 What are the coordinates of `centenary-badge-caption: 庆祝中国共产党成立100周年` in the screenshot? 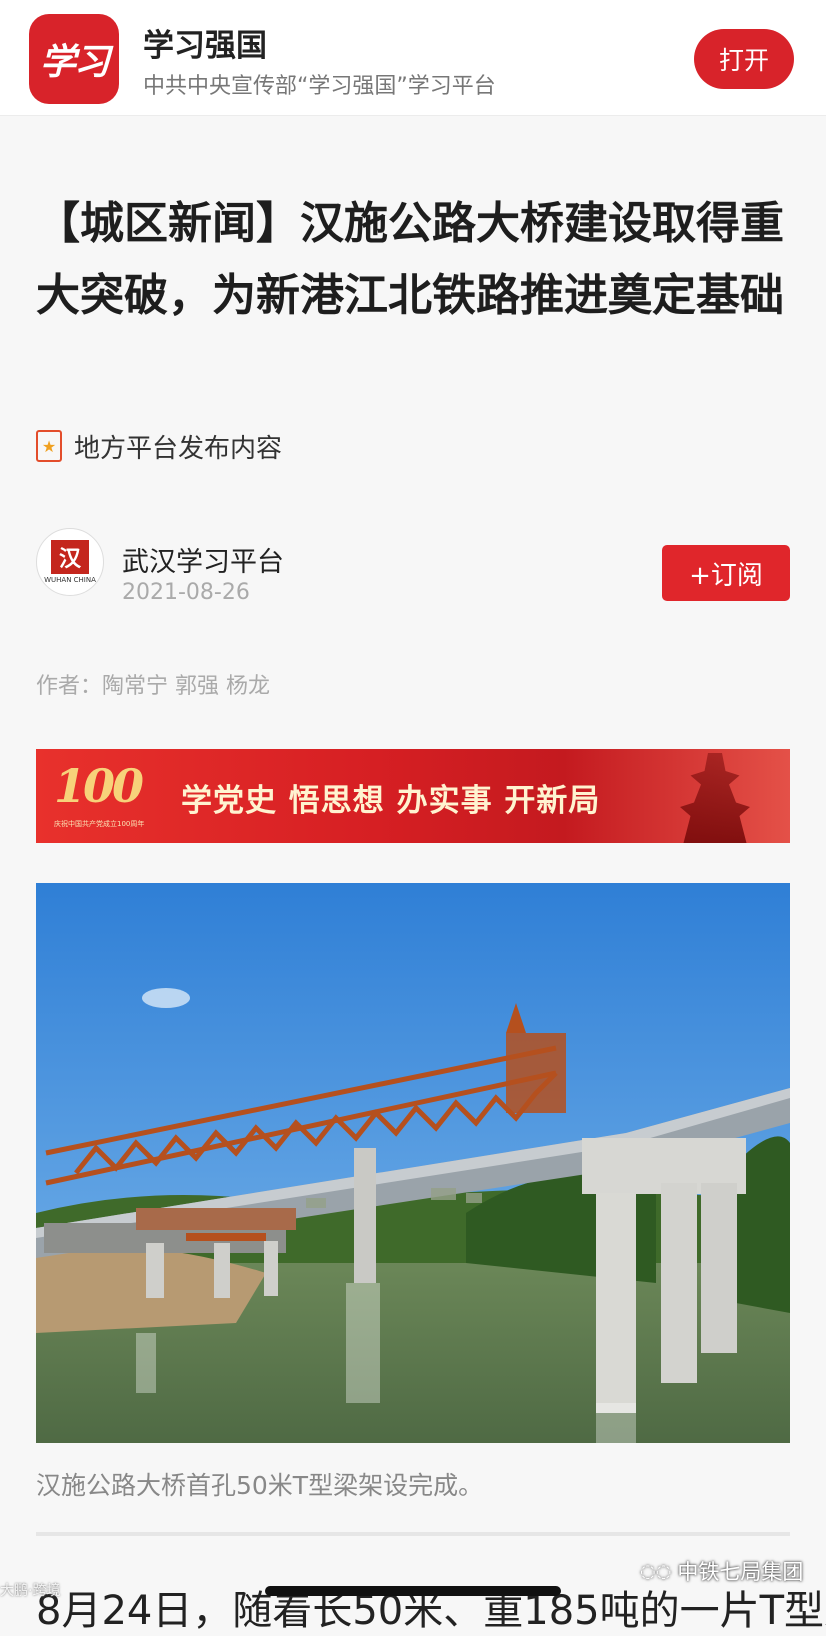 It's located at (99, 824).